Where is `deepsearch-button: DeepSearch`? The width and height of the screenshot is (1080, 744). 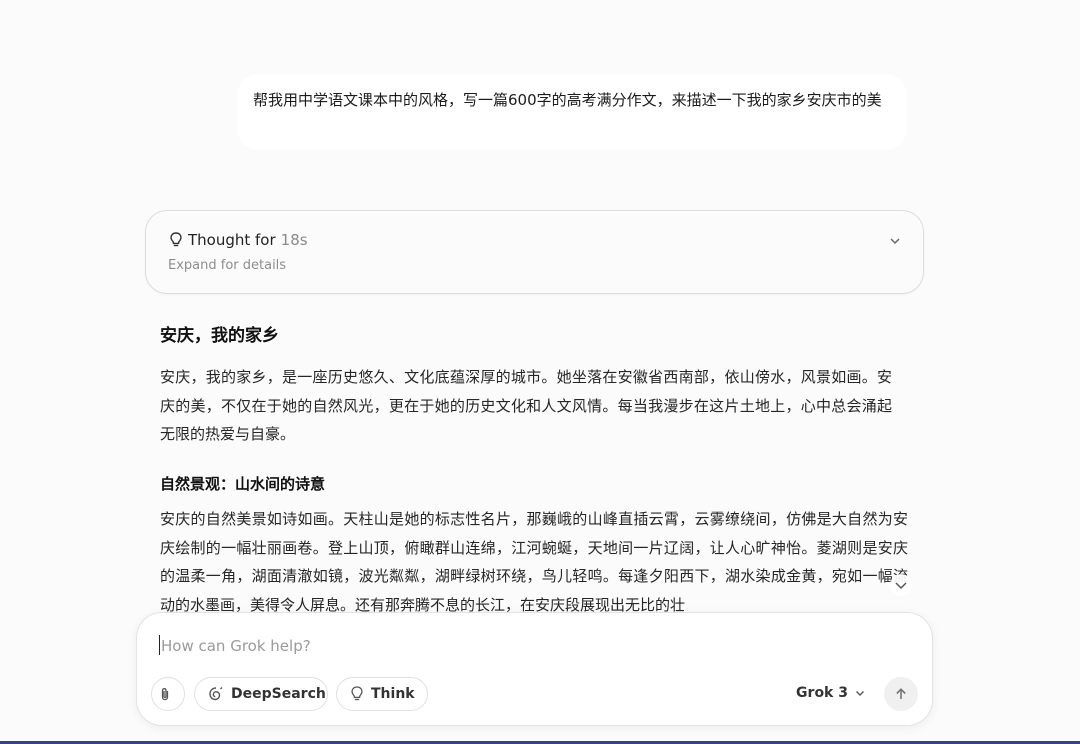 deepsearch-button: DeepSearch is located at coordinates (261, 694).